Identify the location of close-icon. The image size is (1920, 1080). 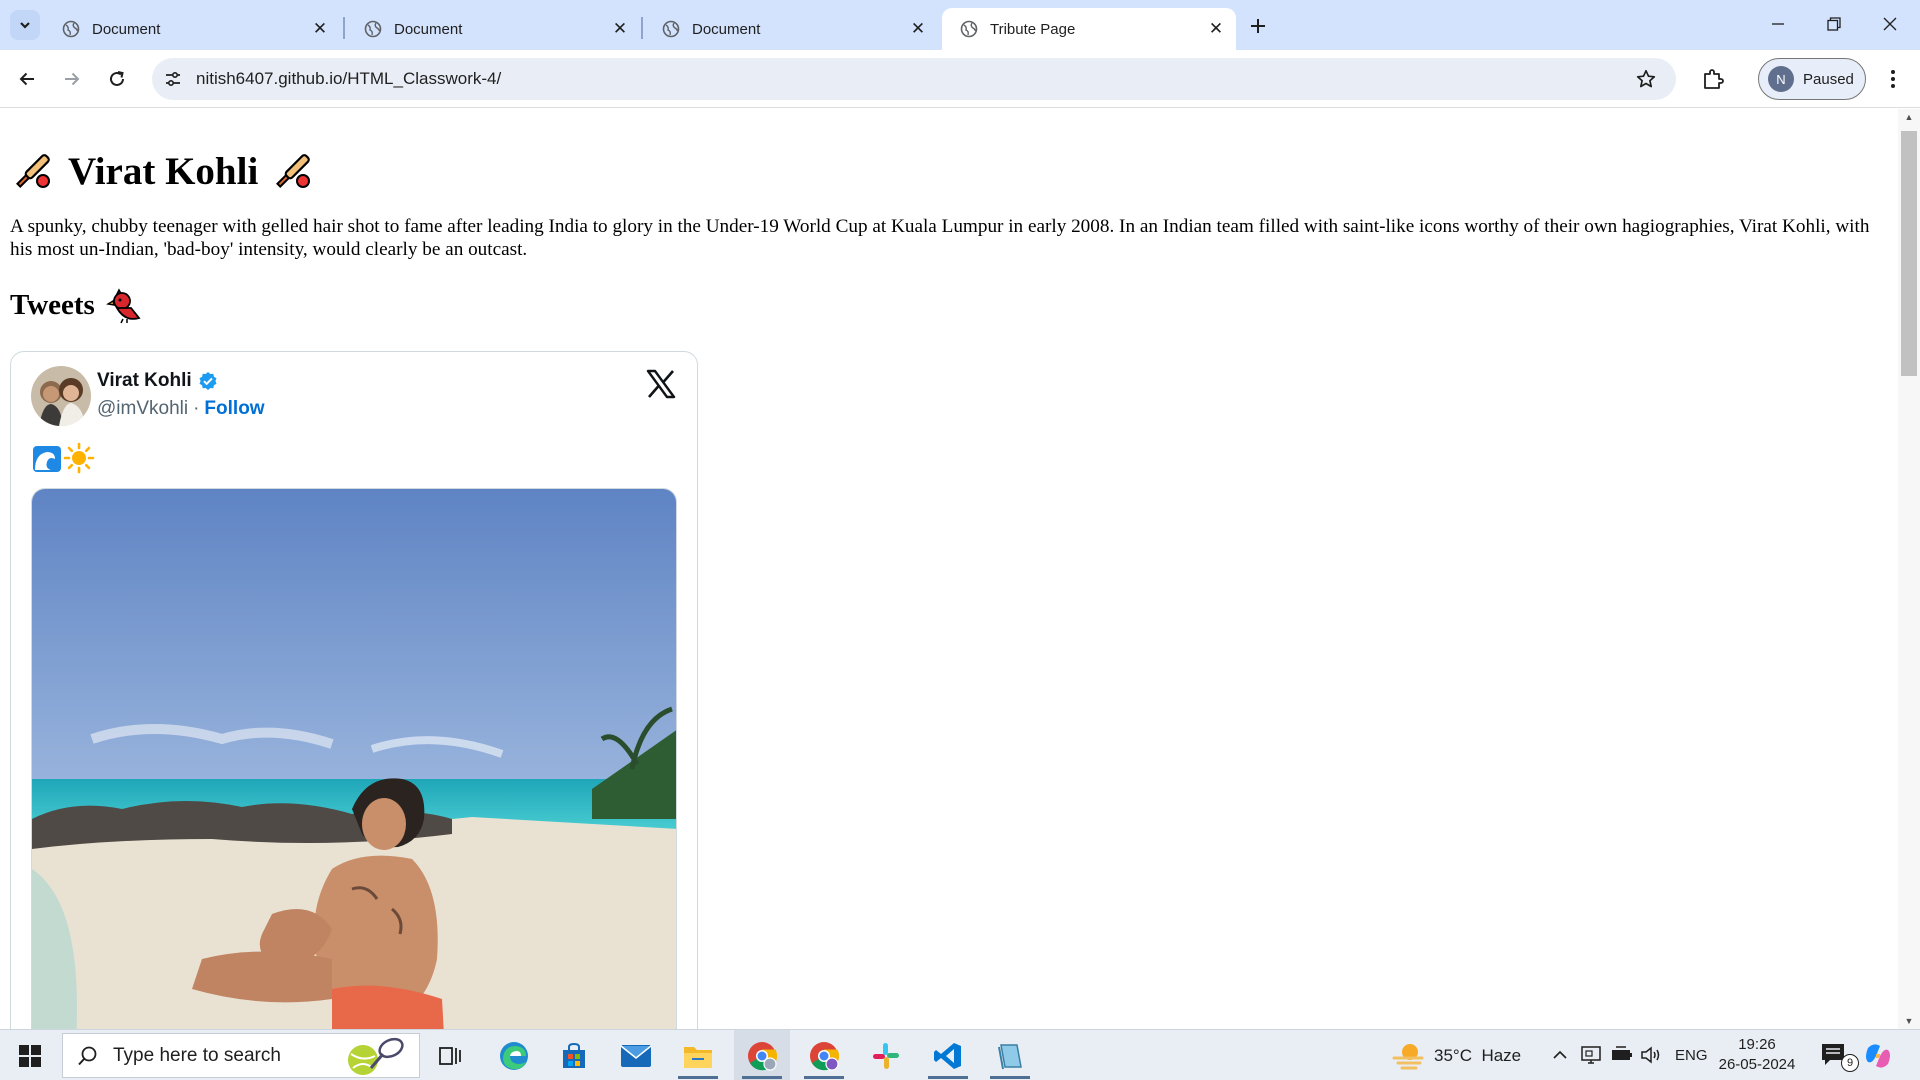
(1890, 24).